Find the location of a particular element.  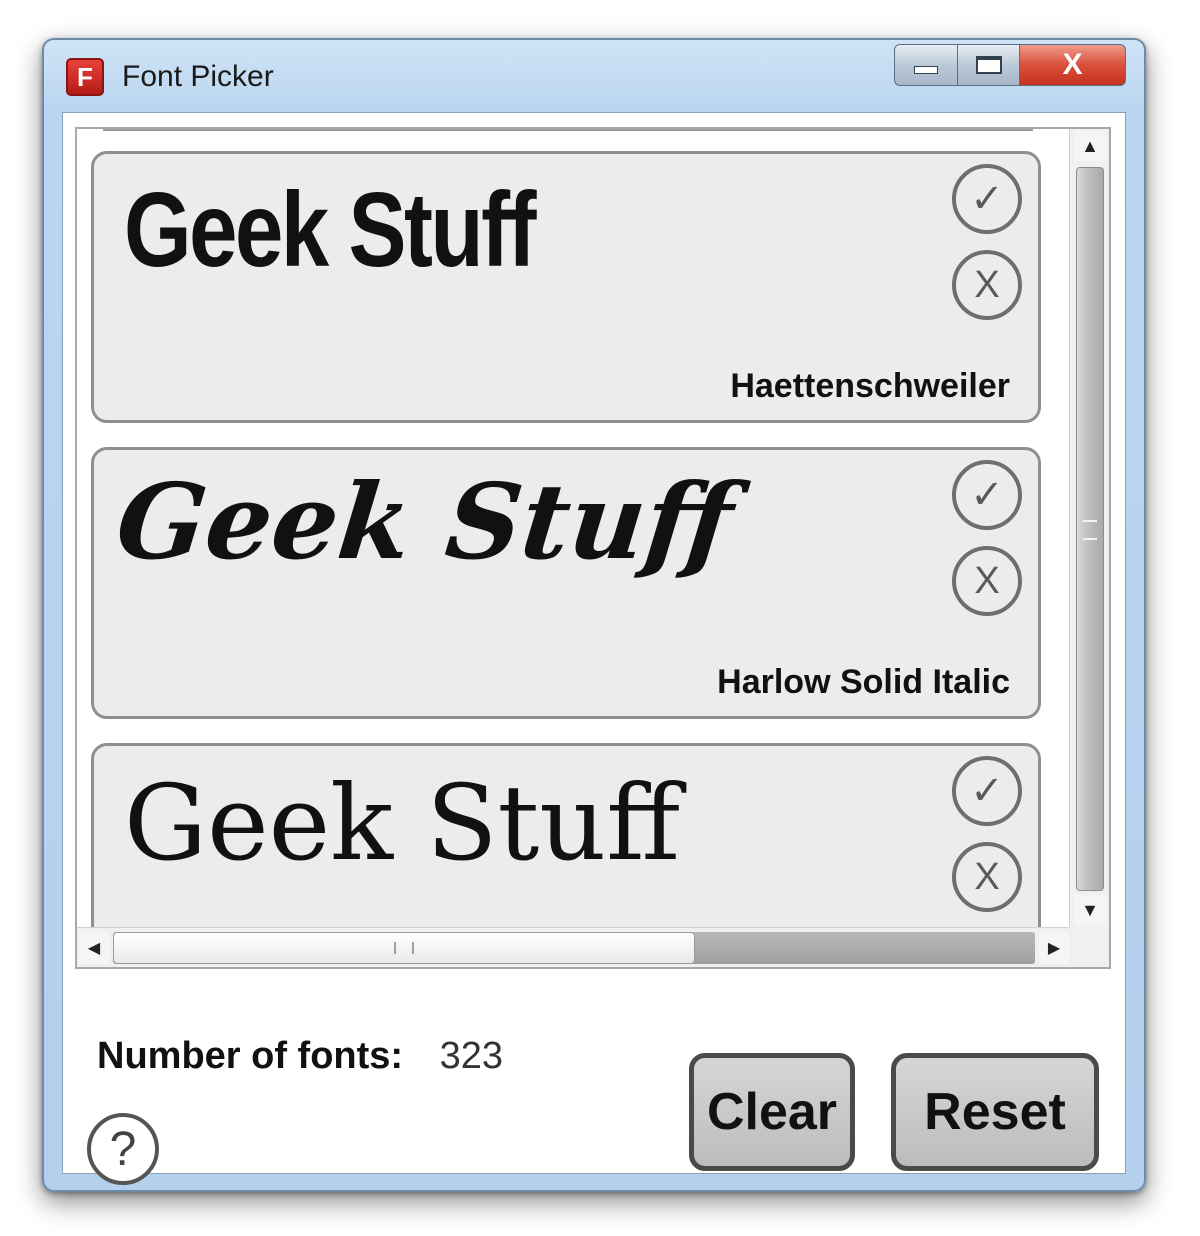

vertical-scroll-thumb is located at coordinates (1090, 529).